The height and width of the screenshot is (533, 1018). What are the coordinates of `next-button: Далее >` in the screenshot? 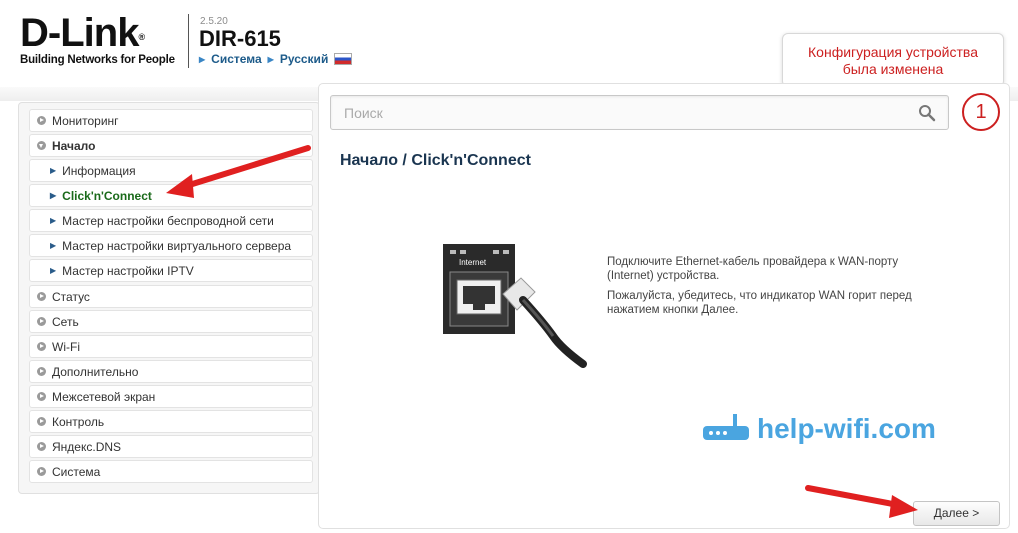 It's located at (956, 513).